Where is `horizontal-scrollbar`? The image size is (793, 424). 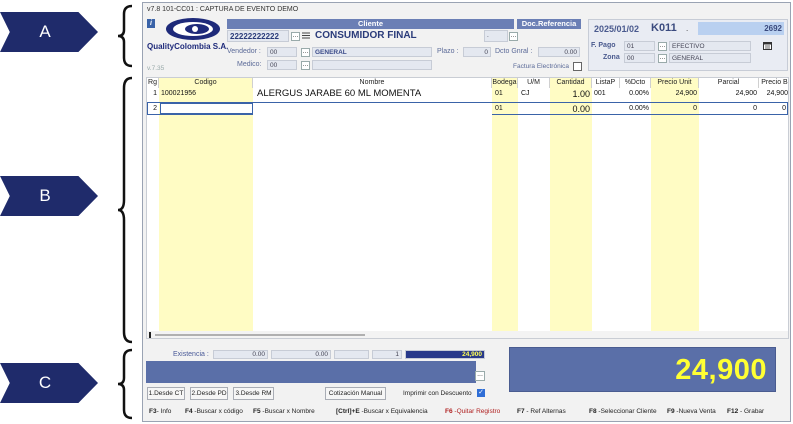 horizontal-scrollbar is located at coordinates (467, 334).